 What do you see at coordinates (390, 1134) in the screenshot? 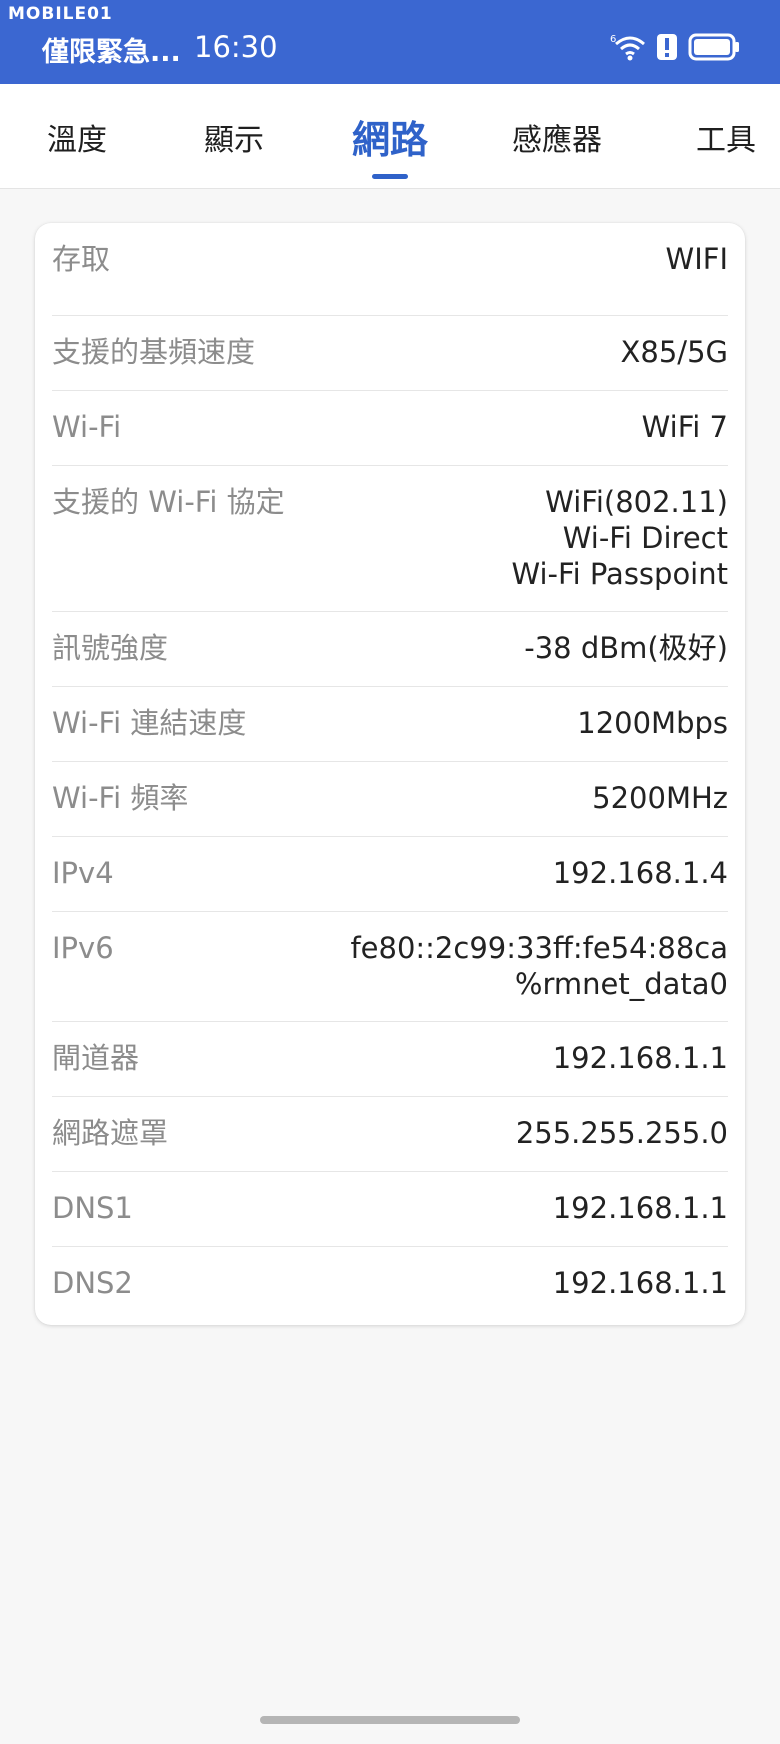
I see `info-row-netmask: 網路遮罩 255.255.255.0` at bounding box center [390, 1134].